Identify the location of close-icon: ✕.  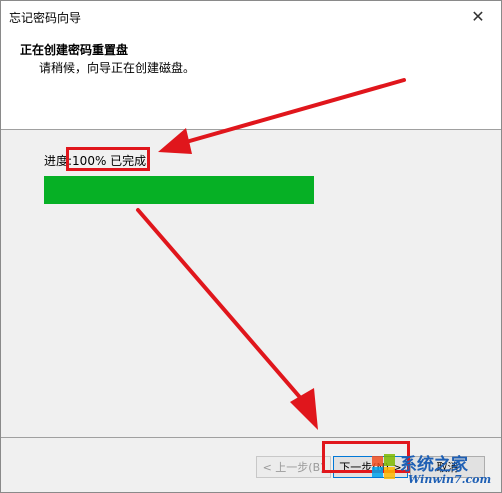
(478, 16).